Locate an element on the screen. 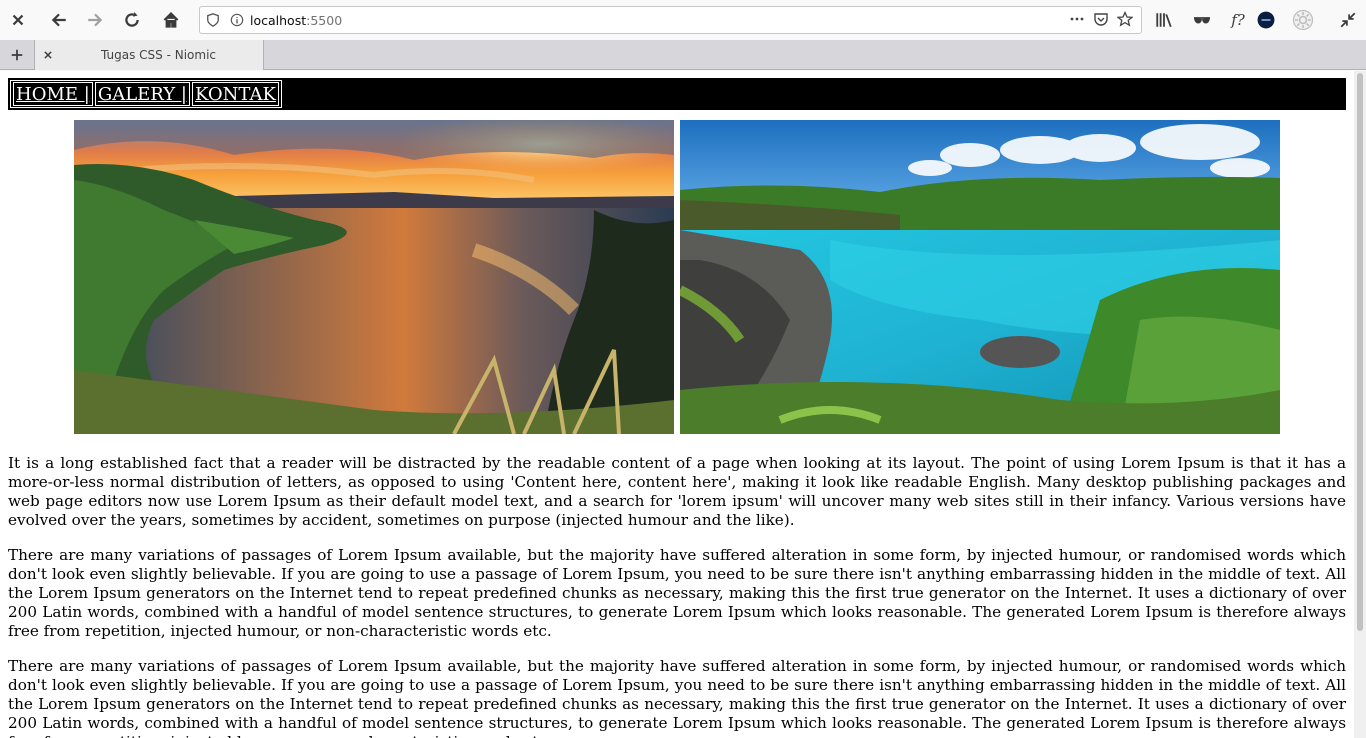 Image resolution: width=1366 pixels, height=738 pixels. url-host: localhost is located at coordinates (278, 20).